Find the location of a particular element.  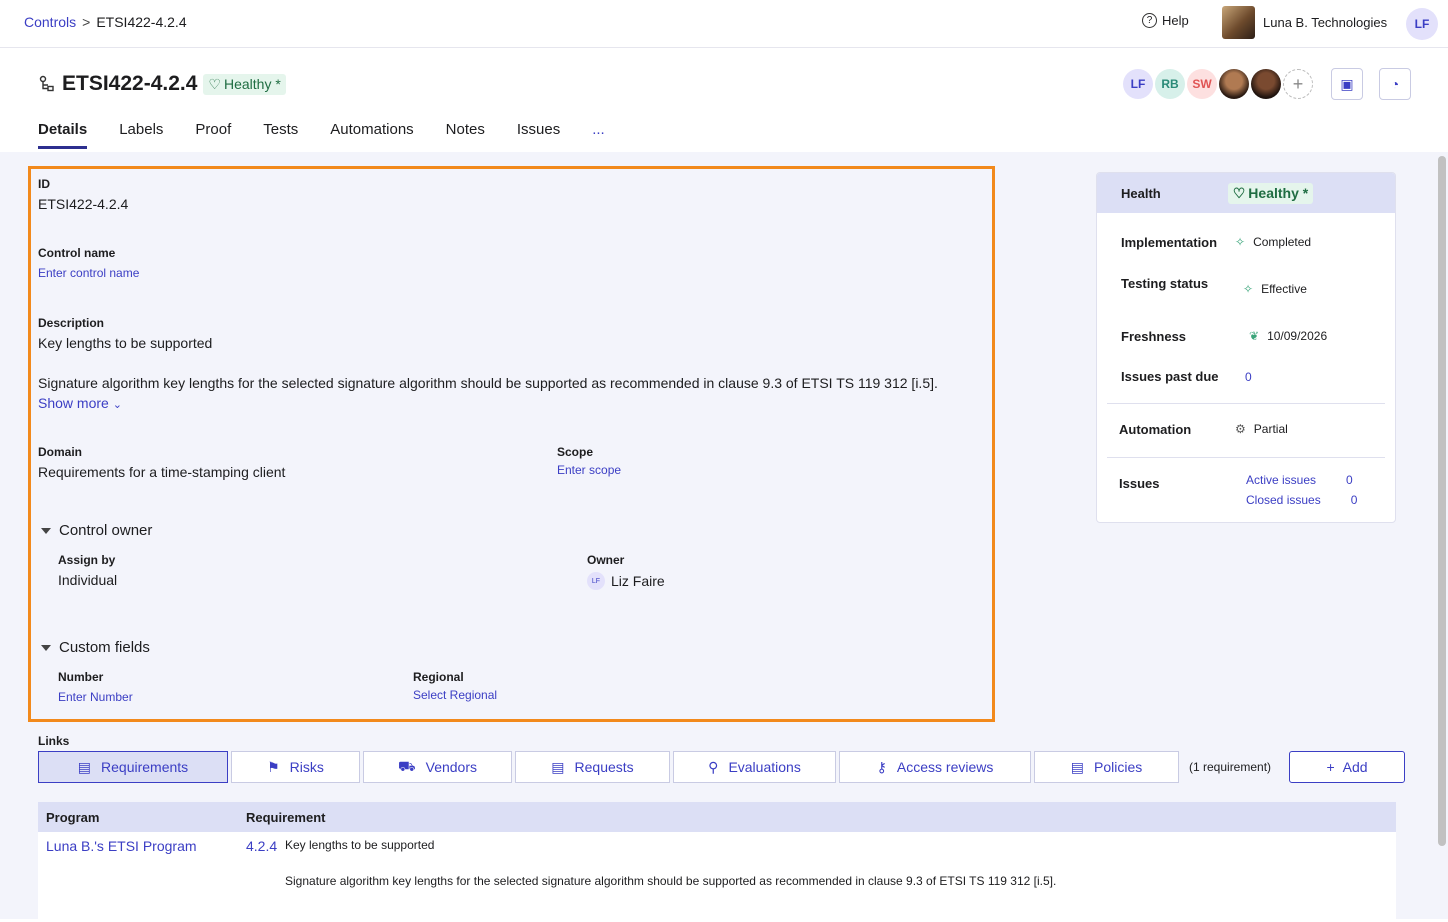

testing-status-text: Effective is located at coordinates (1284, 289).